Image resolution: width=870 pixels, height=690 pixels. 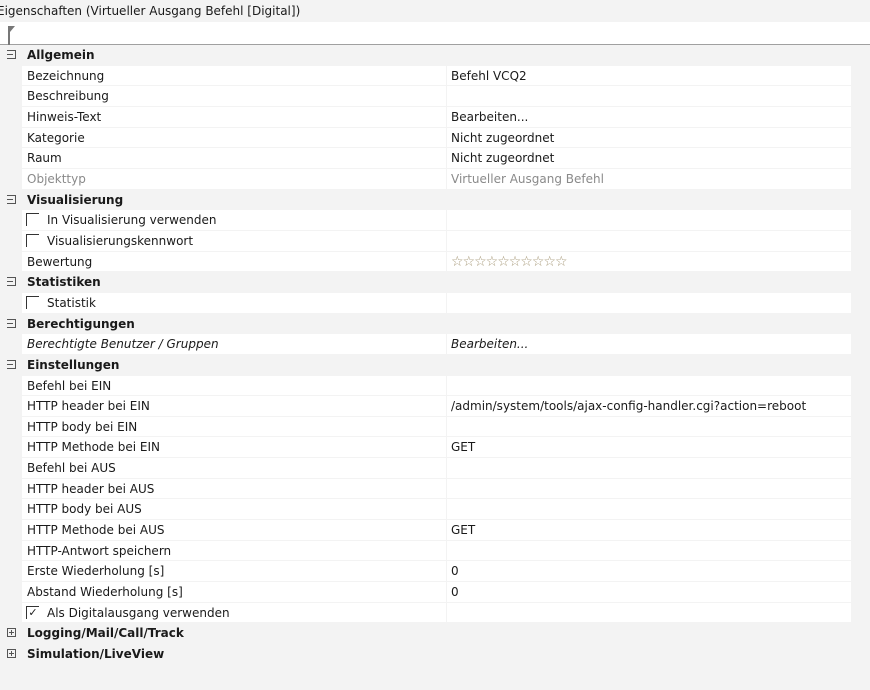 I want to click on property-row-in-visualisierung-verwenden: In Visualisierung verwenden, so click(x=435, y=220).